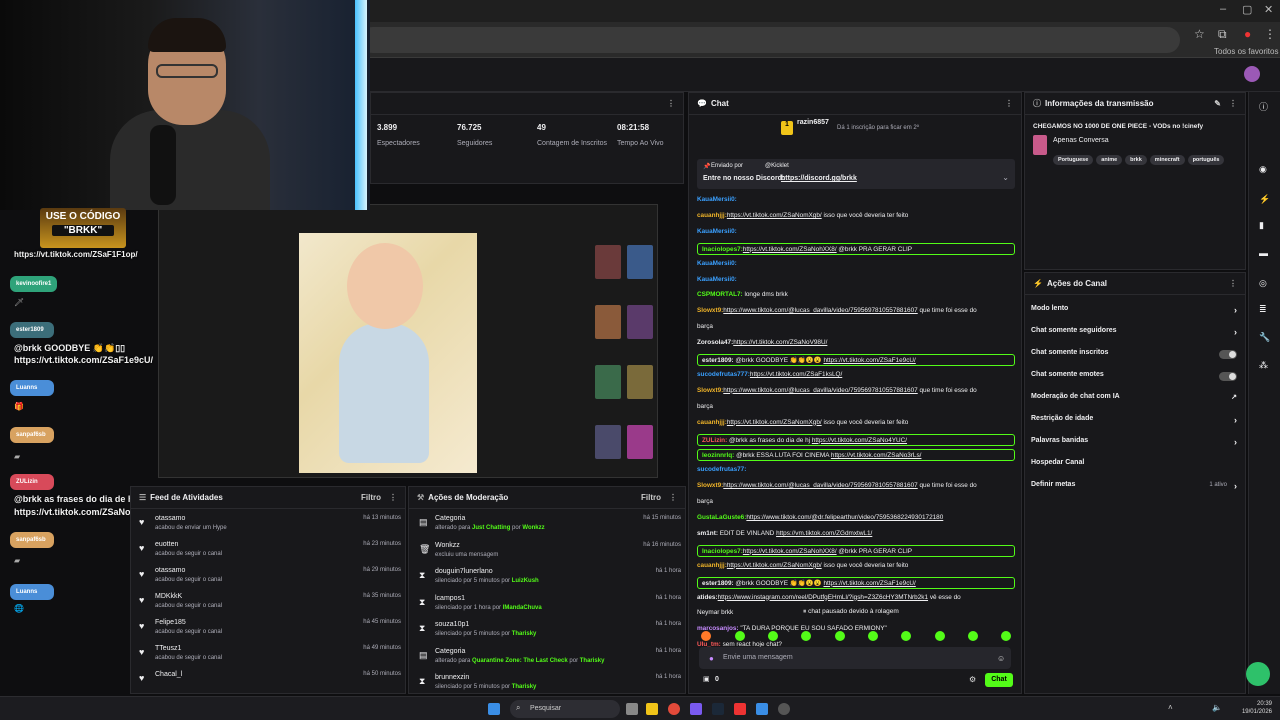 This screenshot has height=720, width=1280. I want to click on chat-link: https://vt.tiktok.com/ZSaNomXgb/, so click(774, 422).